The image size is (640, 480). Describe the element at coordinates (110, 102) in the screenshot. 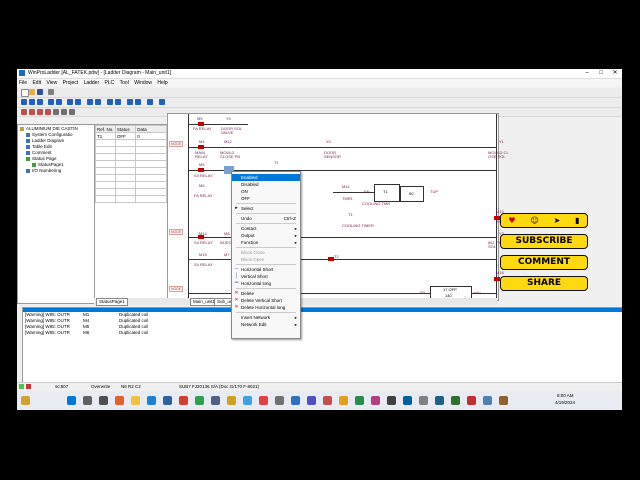

I see `stop-icon` at that location.